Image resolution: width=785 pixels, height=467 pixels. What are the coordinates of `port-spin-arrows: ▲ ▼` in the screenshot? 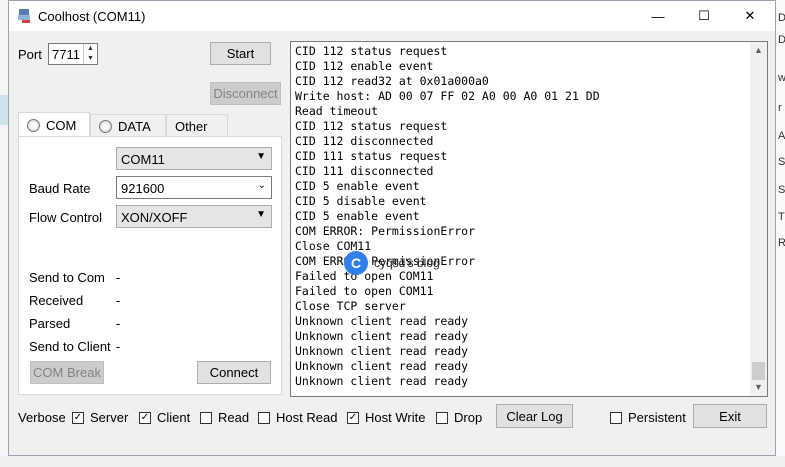 It's located at (90, 54).